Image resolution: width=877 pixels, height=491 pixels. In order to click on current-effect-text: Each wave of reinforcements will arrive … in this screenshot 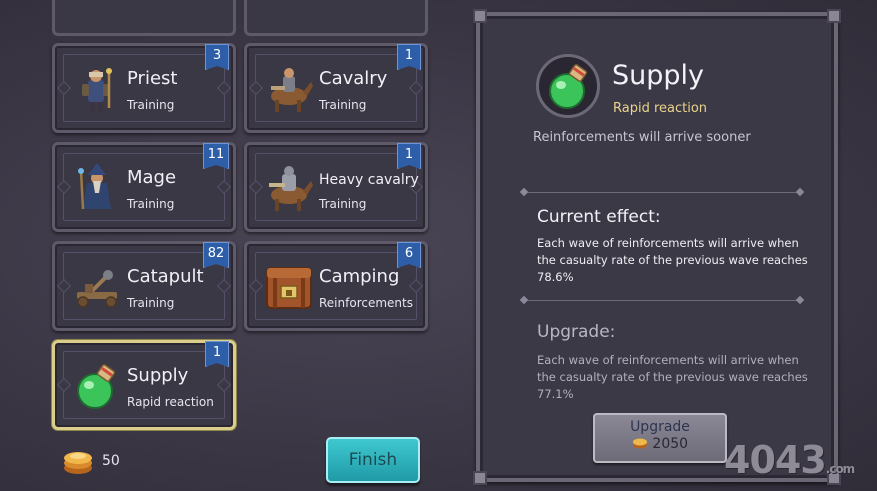, I will do `click(672, 260)`.